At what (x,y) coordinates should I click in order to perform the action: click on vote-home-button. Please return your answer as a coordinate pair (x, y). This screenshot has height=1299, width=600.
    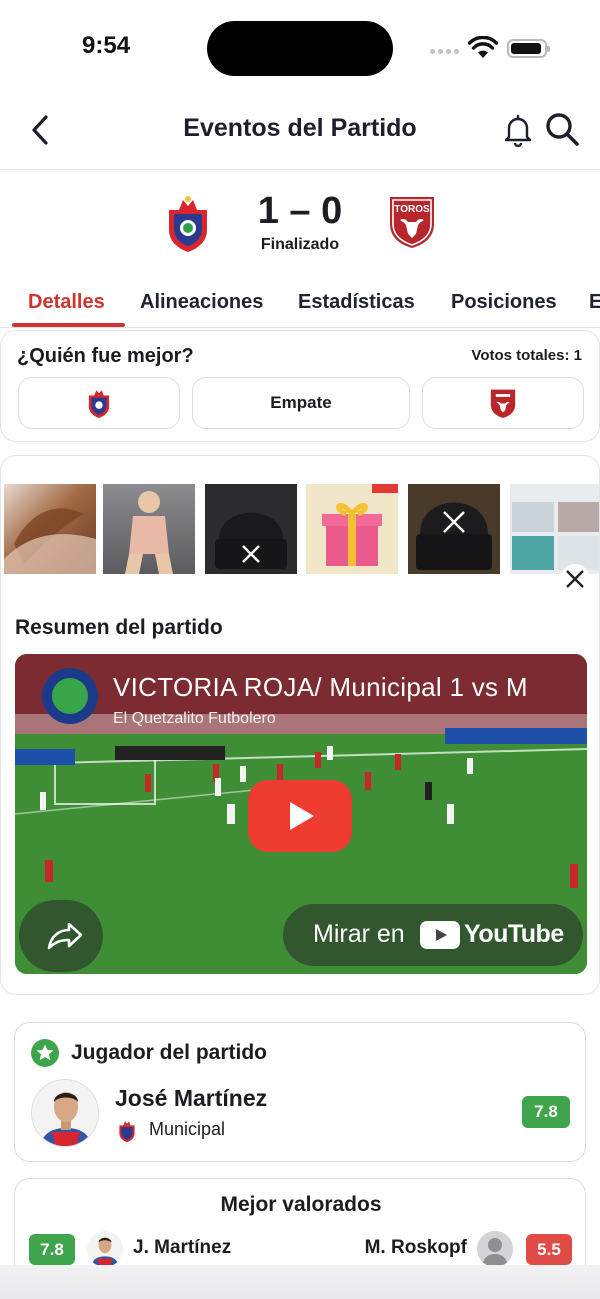
    Looking at the image, I should click on (99, 403).